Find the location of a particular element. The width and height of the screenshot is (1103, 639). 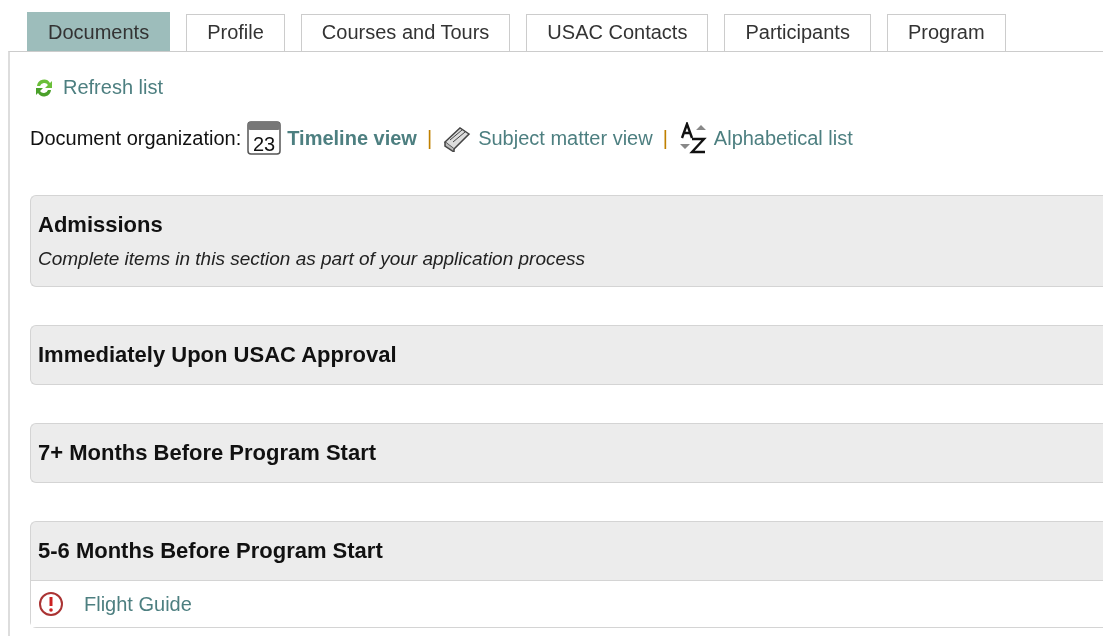

tab: Participants is located at coordinates (797, 32).